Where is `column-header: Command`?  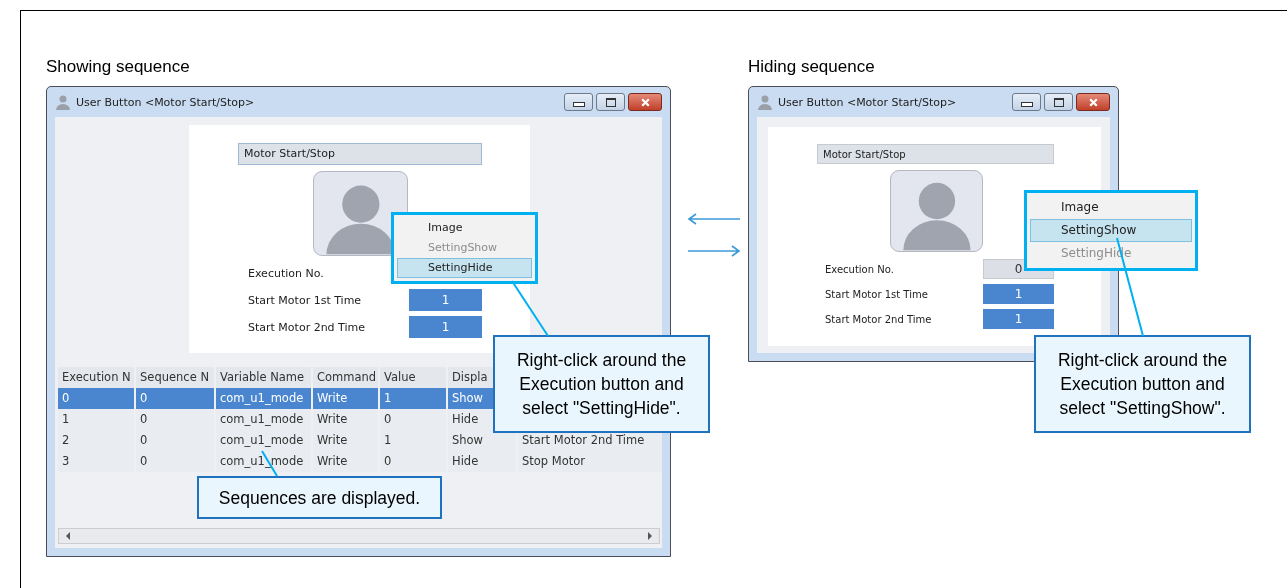 column-header: Command is located at coordinates (345, 377).